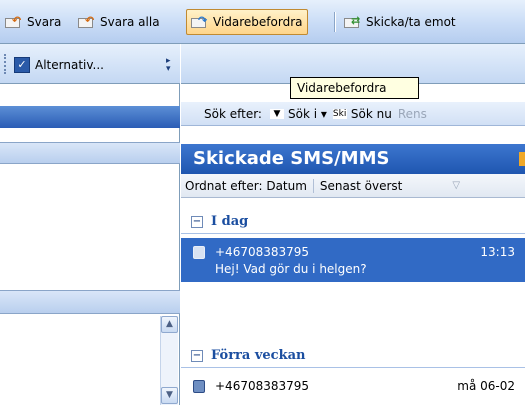 Image resolution: width=525 pixels, height=405 pixels. I want to click on sort-order-button: Senast överst, so click(358, 186).